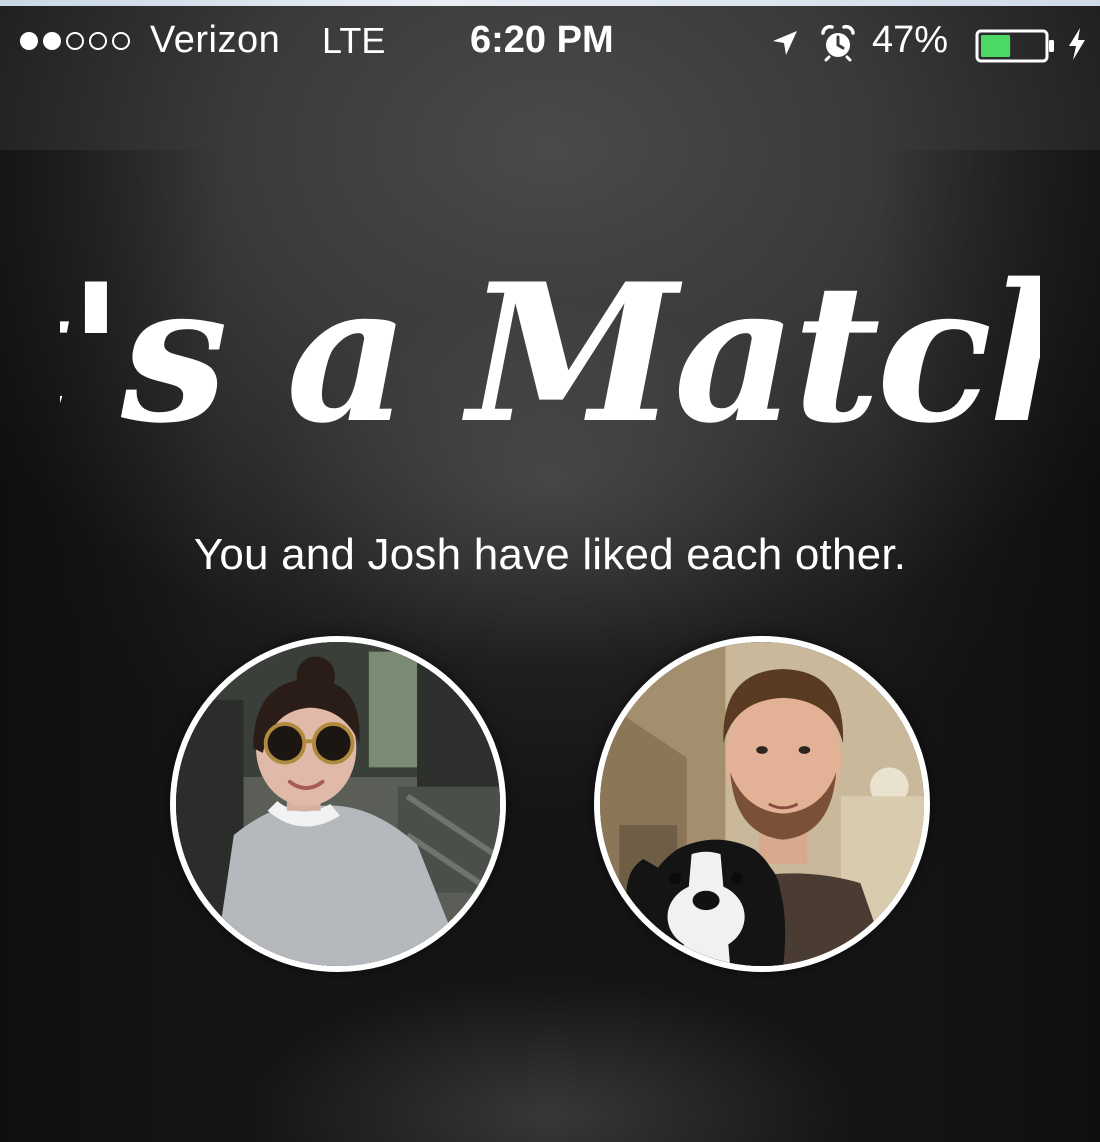 The image size is (1100, 1142). What do you see at coordinates (550, 554) in the screenshot?
I see `match-message: You and Josh have liked each other.` at bounding box center [550, 554].